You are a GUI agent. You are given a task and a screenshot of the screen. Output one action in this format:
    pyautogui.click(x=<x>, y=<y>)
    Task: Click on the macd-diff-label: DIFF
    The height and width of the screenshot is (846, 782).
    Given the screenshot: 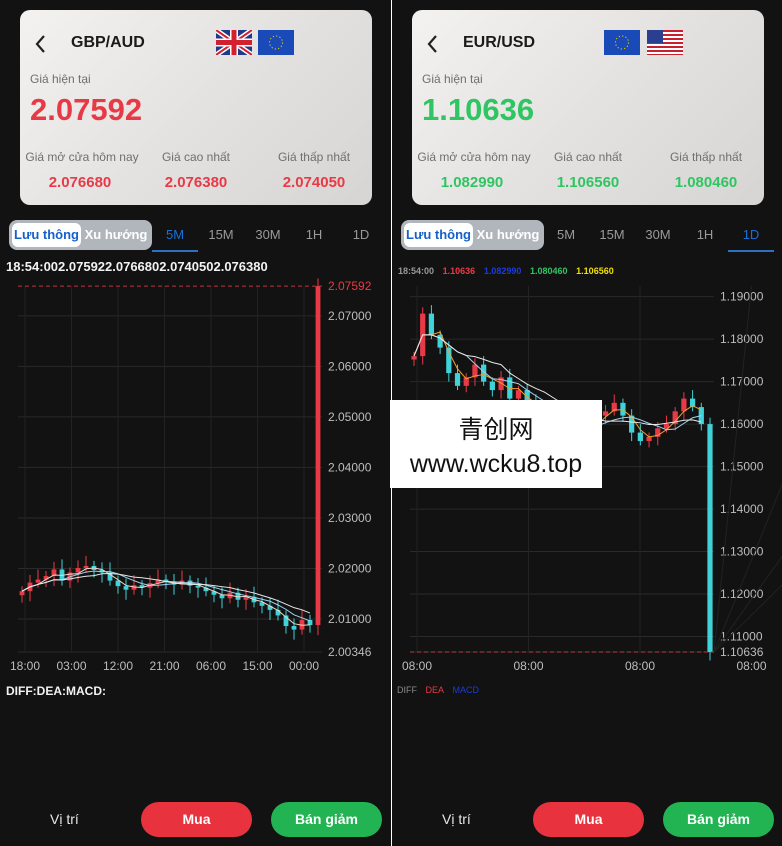 What is the action you would take?
    pyautogui.click(x=407, y=690)
    